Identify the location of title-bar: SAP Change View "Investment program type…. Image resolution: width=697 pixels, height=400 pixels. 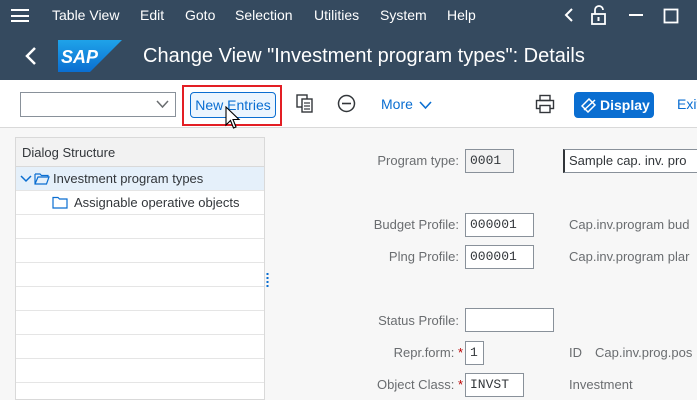
(348, 55).